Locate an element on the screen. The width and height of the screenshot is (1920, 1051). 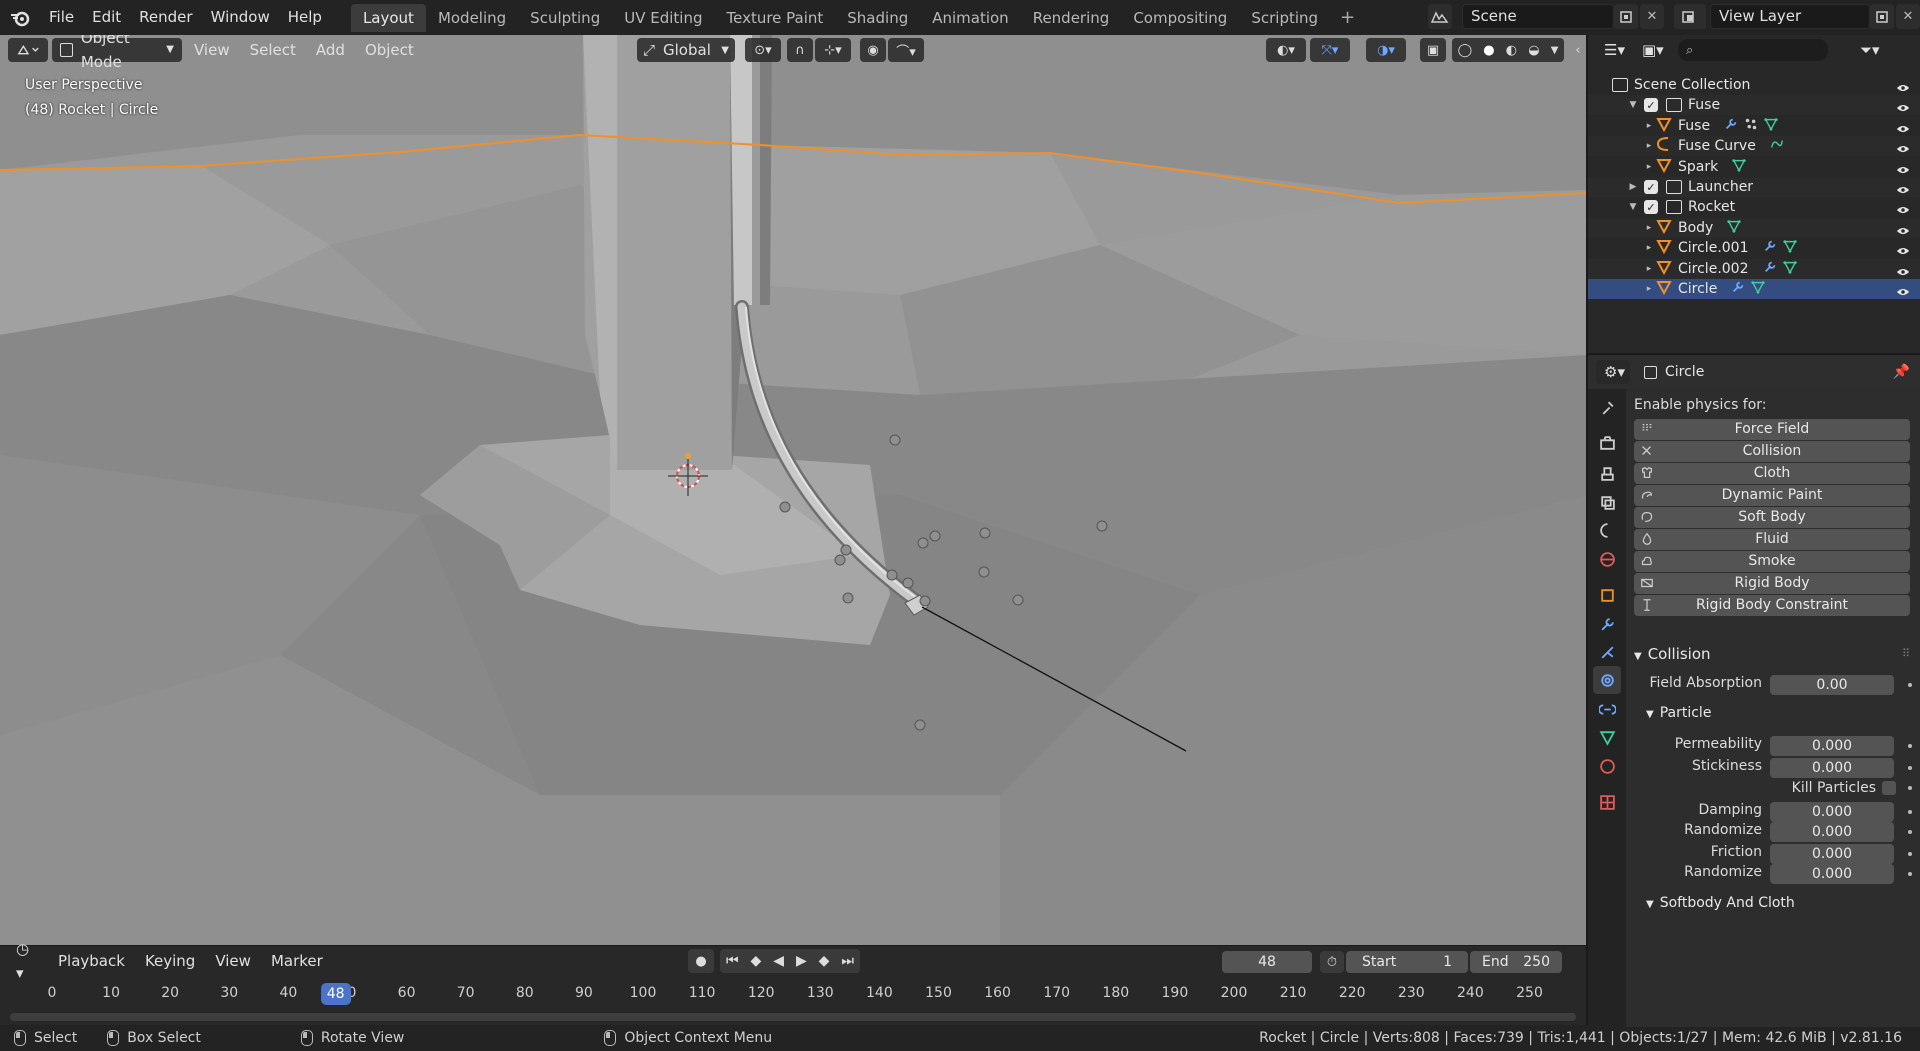
viewport-menu-object: Object is located at coordinates (389, 50).